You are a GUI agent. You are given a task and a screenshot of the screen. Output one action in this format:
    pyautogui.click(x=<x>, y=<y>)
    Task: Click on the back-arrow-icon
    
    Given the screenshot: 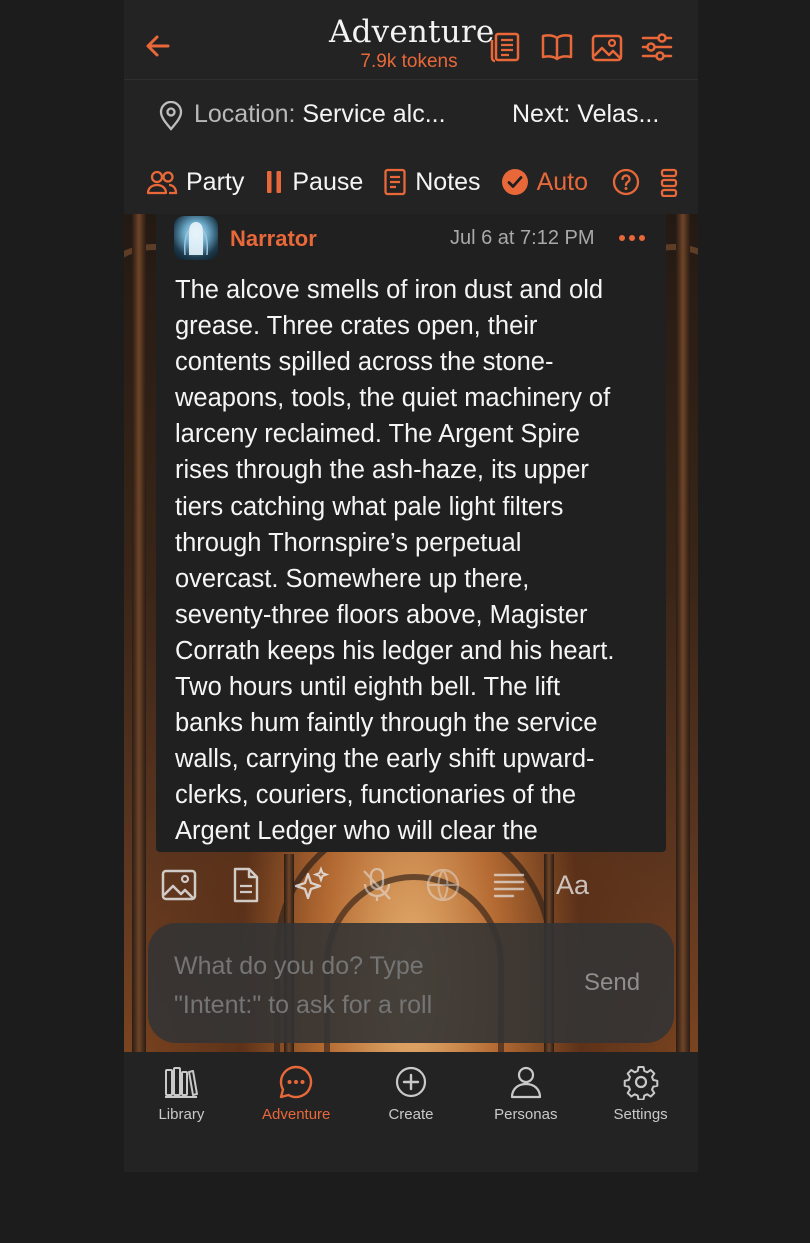 What is the action you would take?
    pyautogui.click(x=158, y=46)
    